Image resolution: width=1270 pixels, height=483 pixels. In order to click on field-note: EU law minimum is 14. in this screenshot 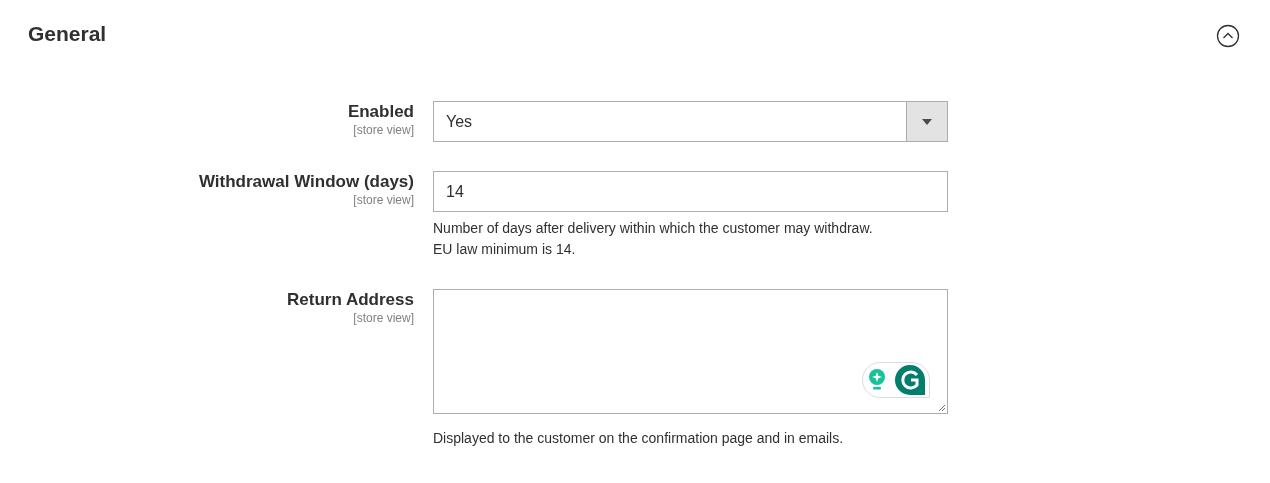, I will do `click(505, 249)`.